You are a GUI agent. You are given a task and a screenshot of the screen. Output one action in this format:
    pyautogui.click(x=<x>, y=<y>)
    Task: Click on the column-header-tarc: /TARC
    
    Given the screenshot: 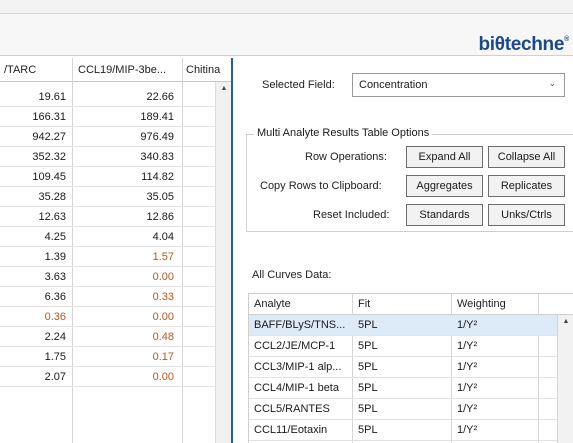 What is the action you would take?
    pyautogui.click(x=20, y=70)
    